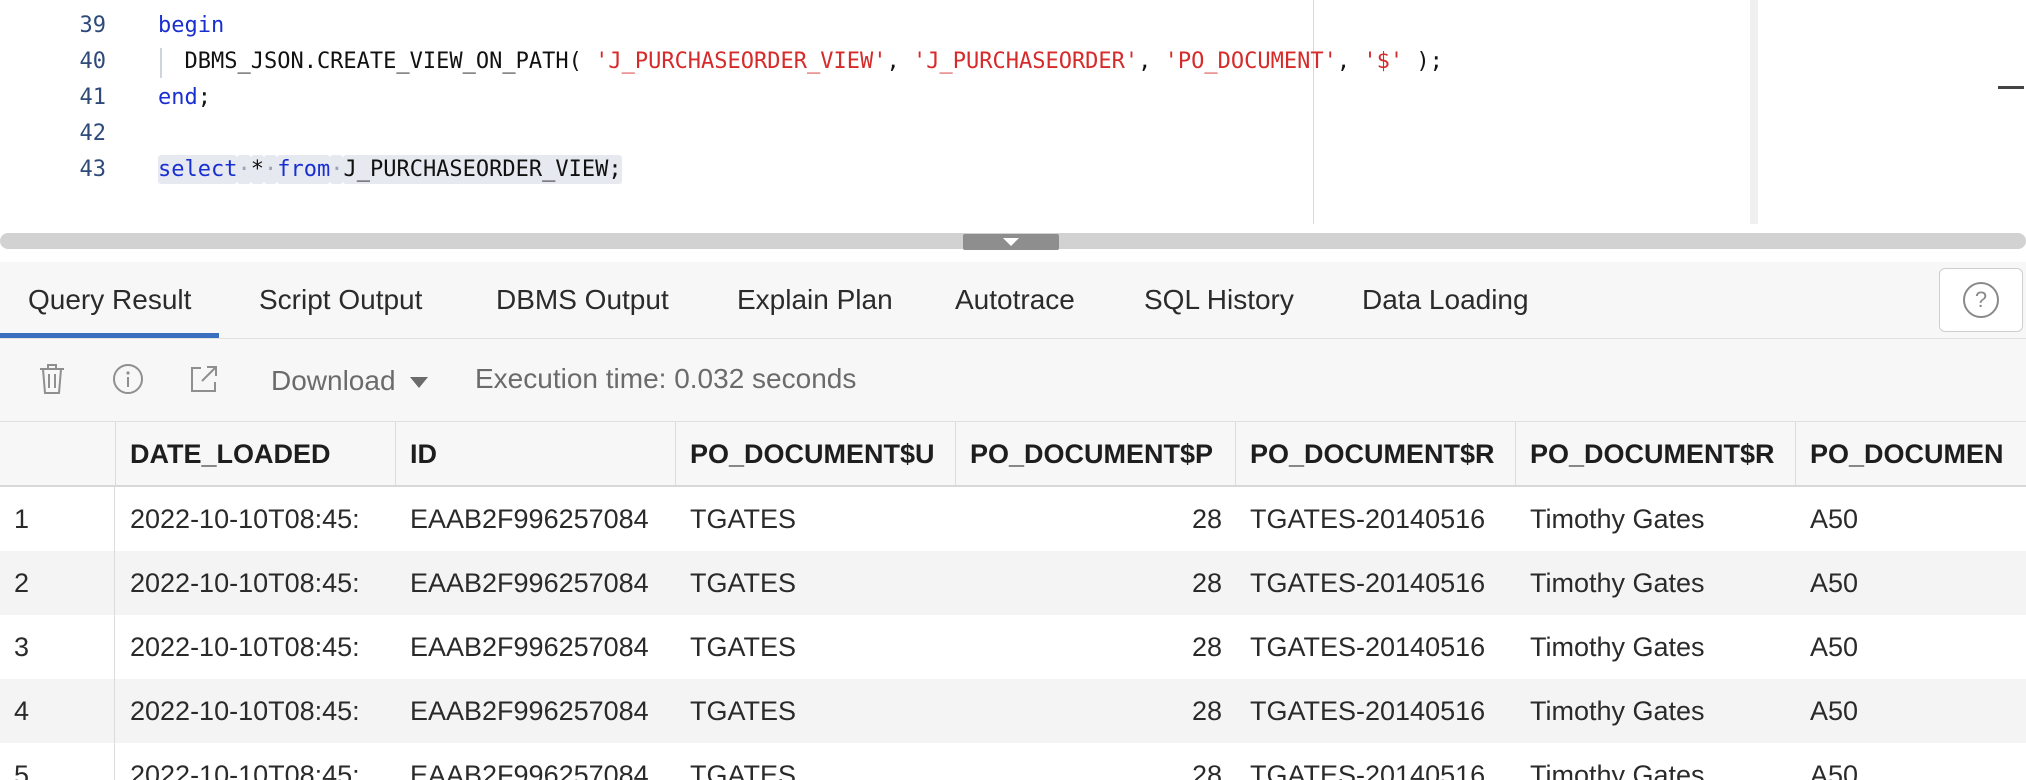 This screenshot has height=780, width=2026. I want to click on line-number: 43, so click(93, 169).